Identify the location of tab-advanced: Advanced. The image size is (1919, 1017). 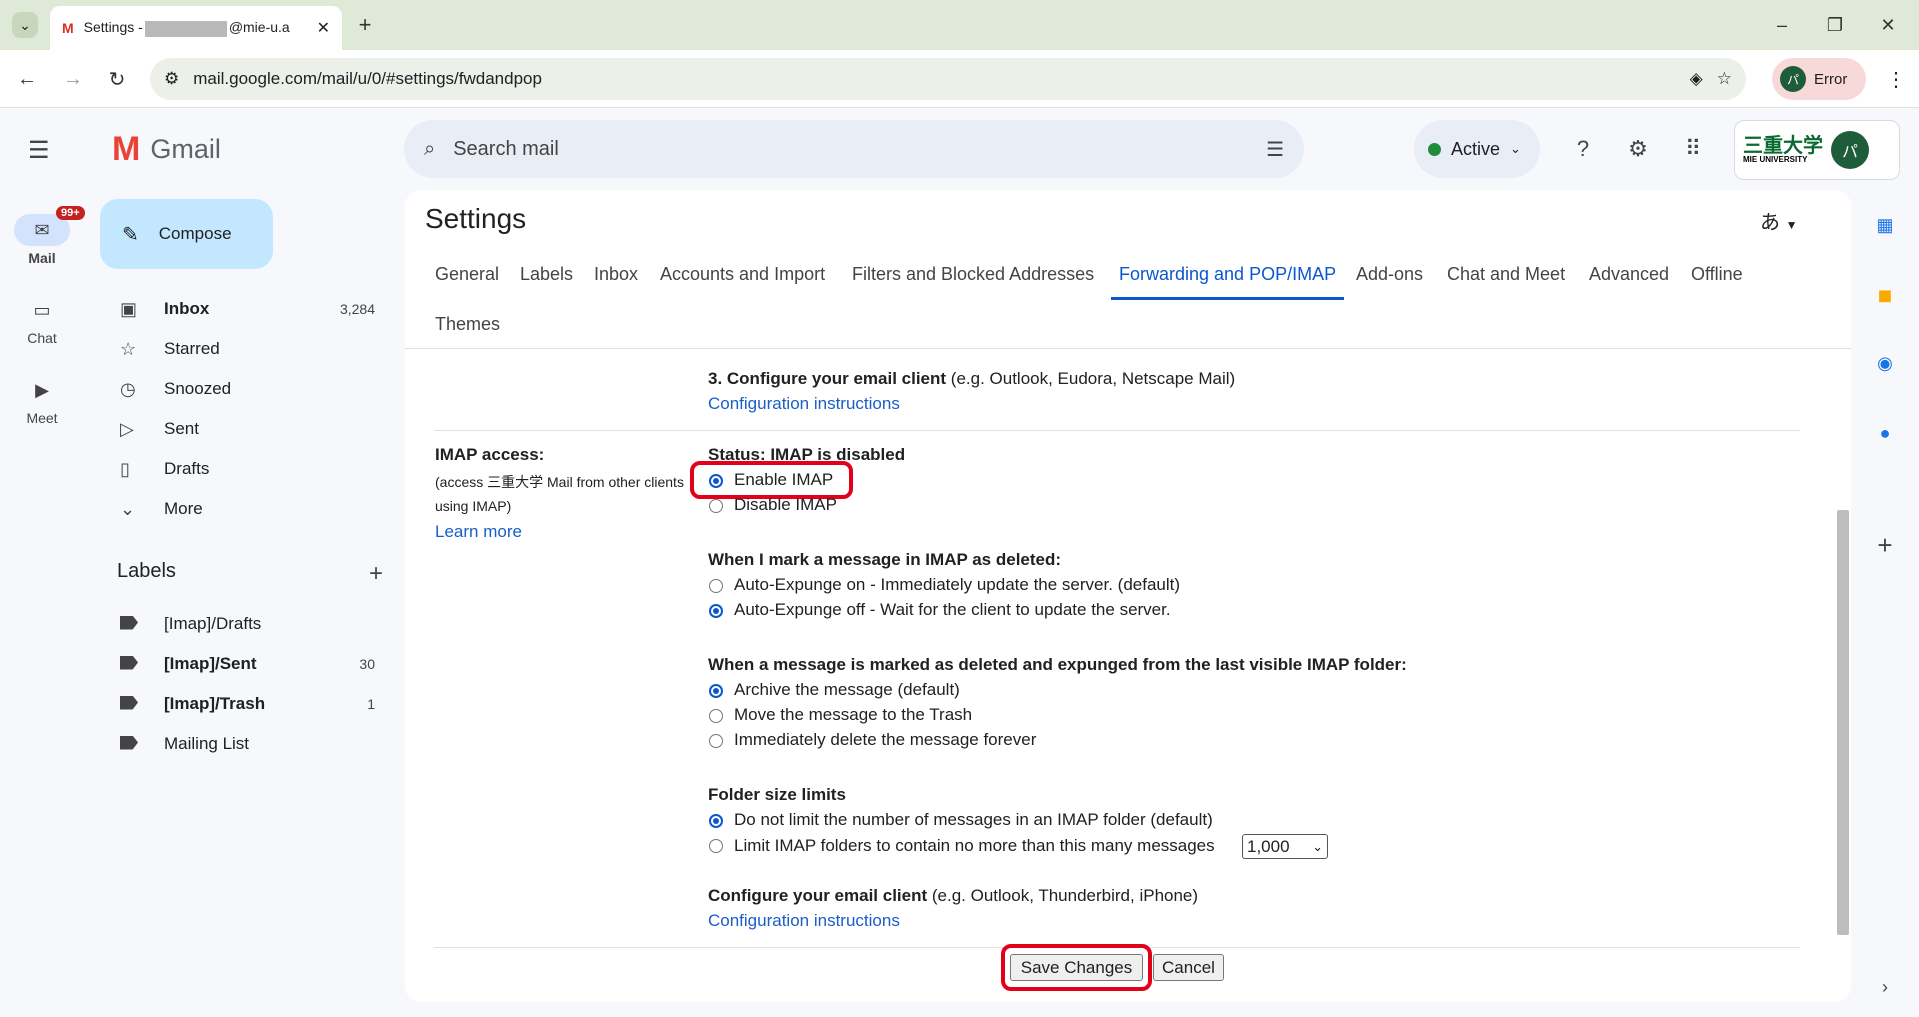
(1629, 274).